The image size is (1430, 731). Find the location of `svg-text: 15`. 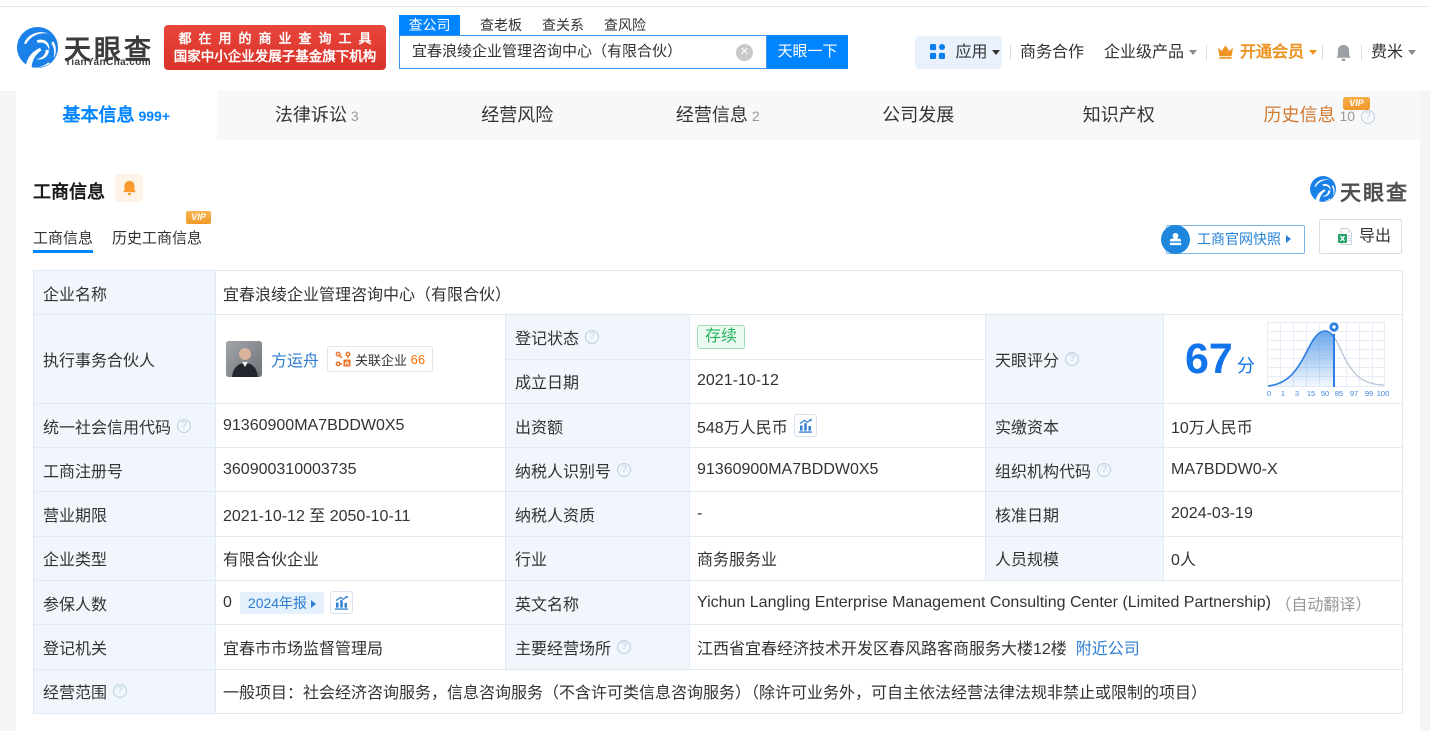

svg-text: 15 is located at coordinates (1311, 393).